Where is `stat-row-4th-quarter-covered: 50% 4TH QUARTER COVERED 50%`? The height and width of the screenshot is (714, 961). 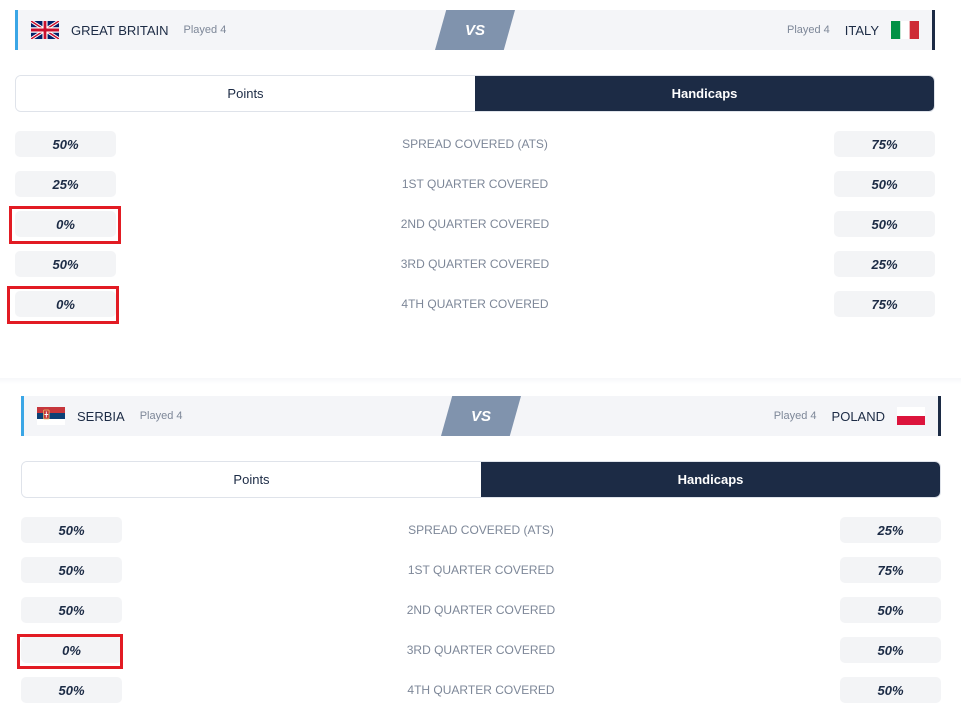
stat-row-4th-quarter-covered: 50% 4TH QUARTER COVERED 50% is located at coordinates (481, 695).